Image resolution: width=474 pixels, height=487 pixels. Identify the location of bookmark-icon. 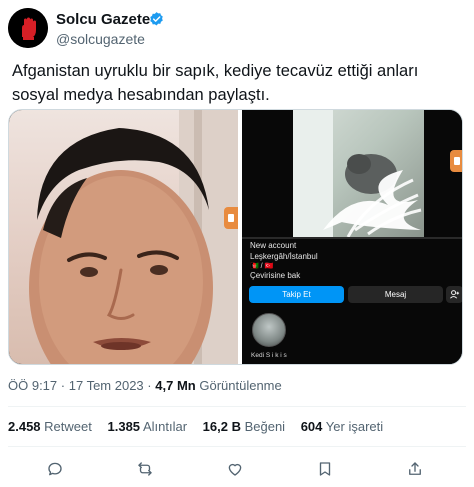
(325, 469).